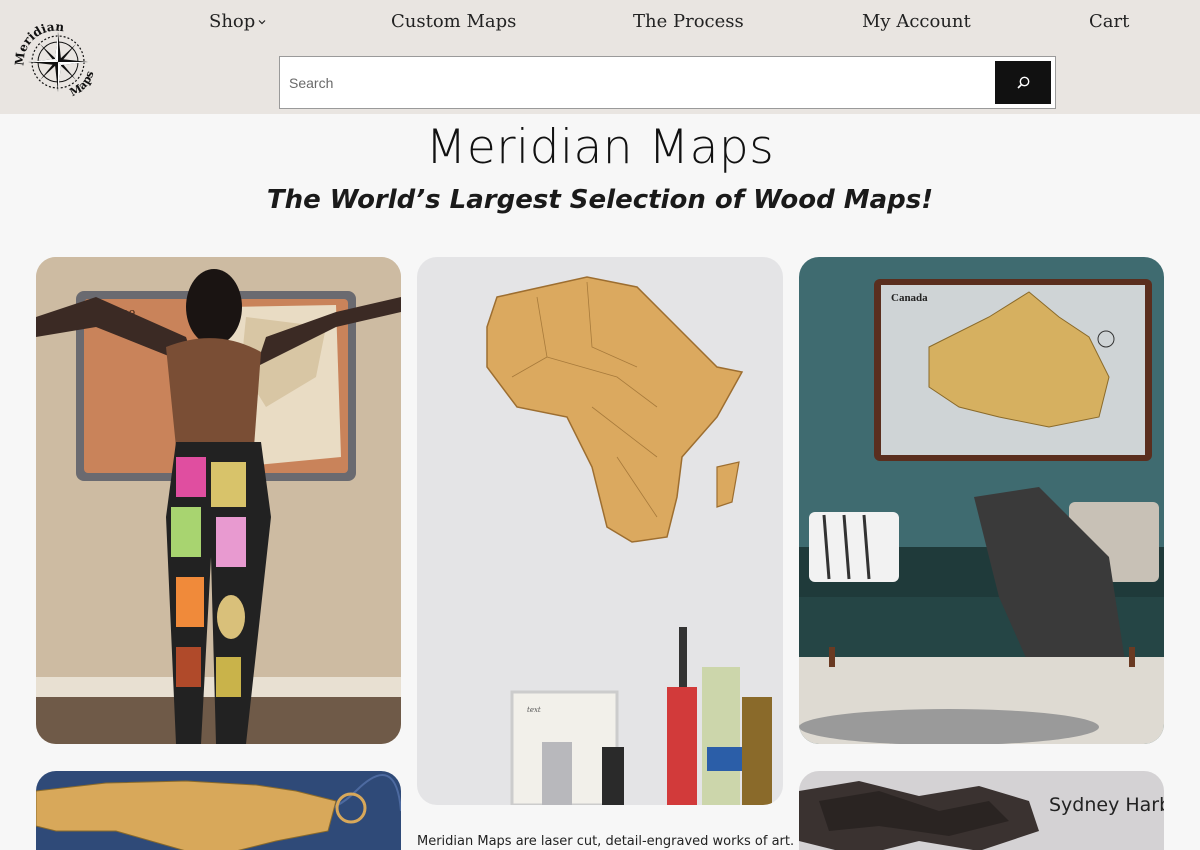 The image size is (1200, 850). I want to click on nav-my-account: My Account, so click(916, 21).